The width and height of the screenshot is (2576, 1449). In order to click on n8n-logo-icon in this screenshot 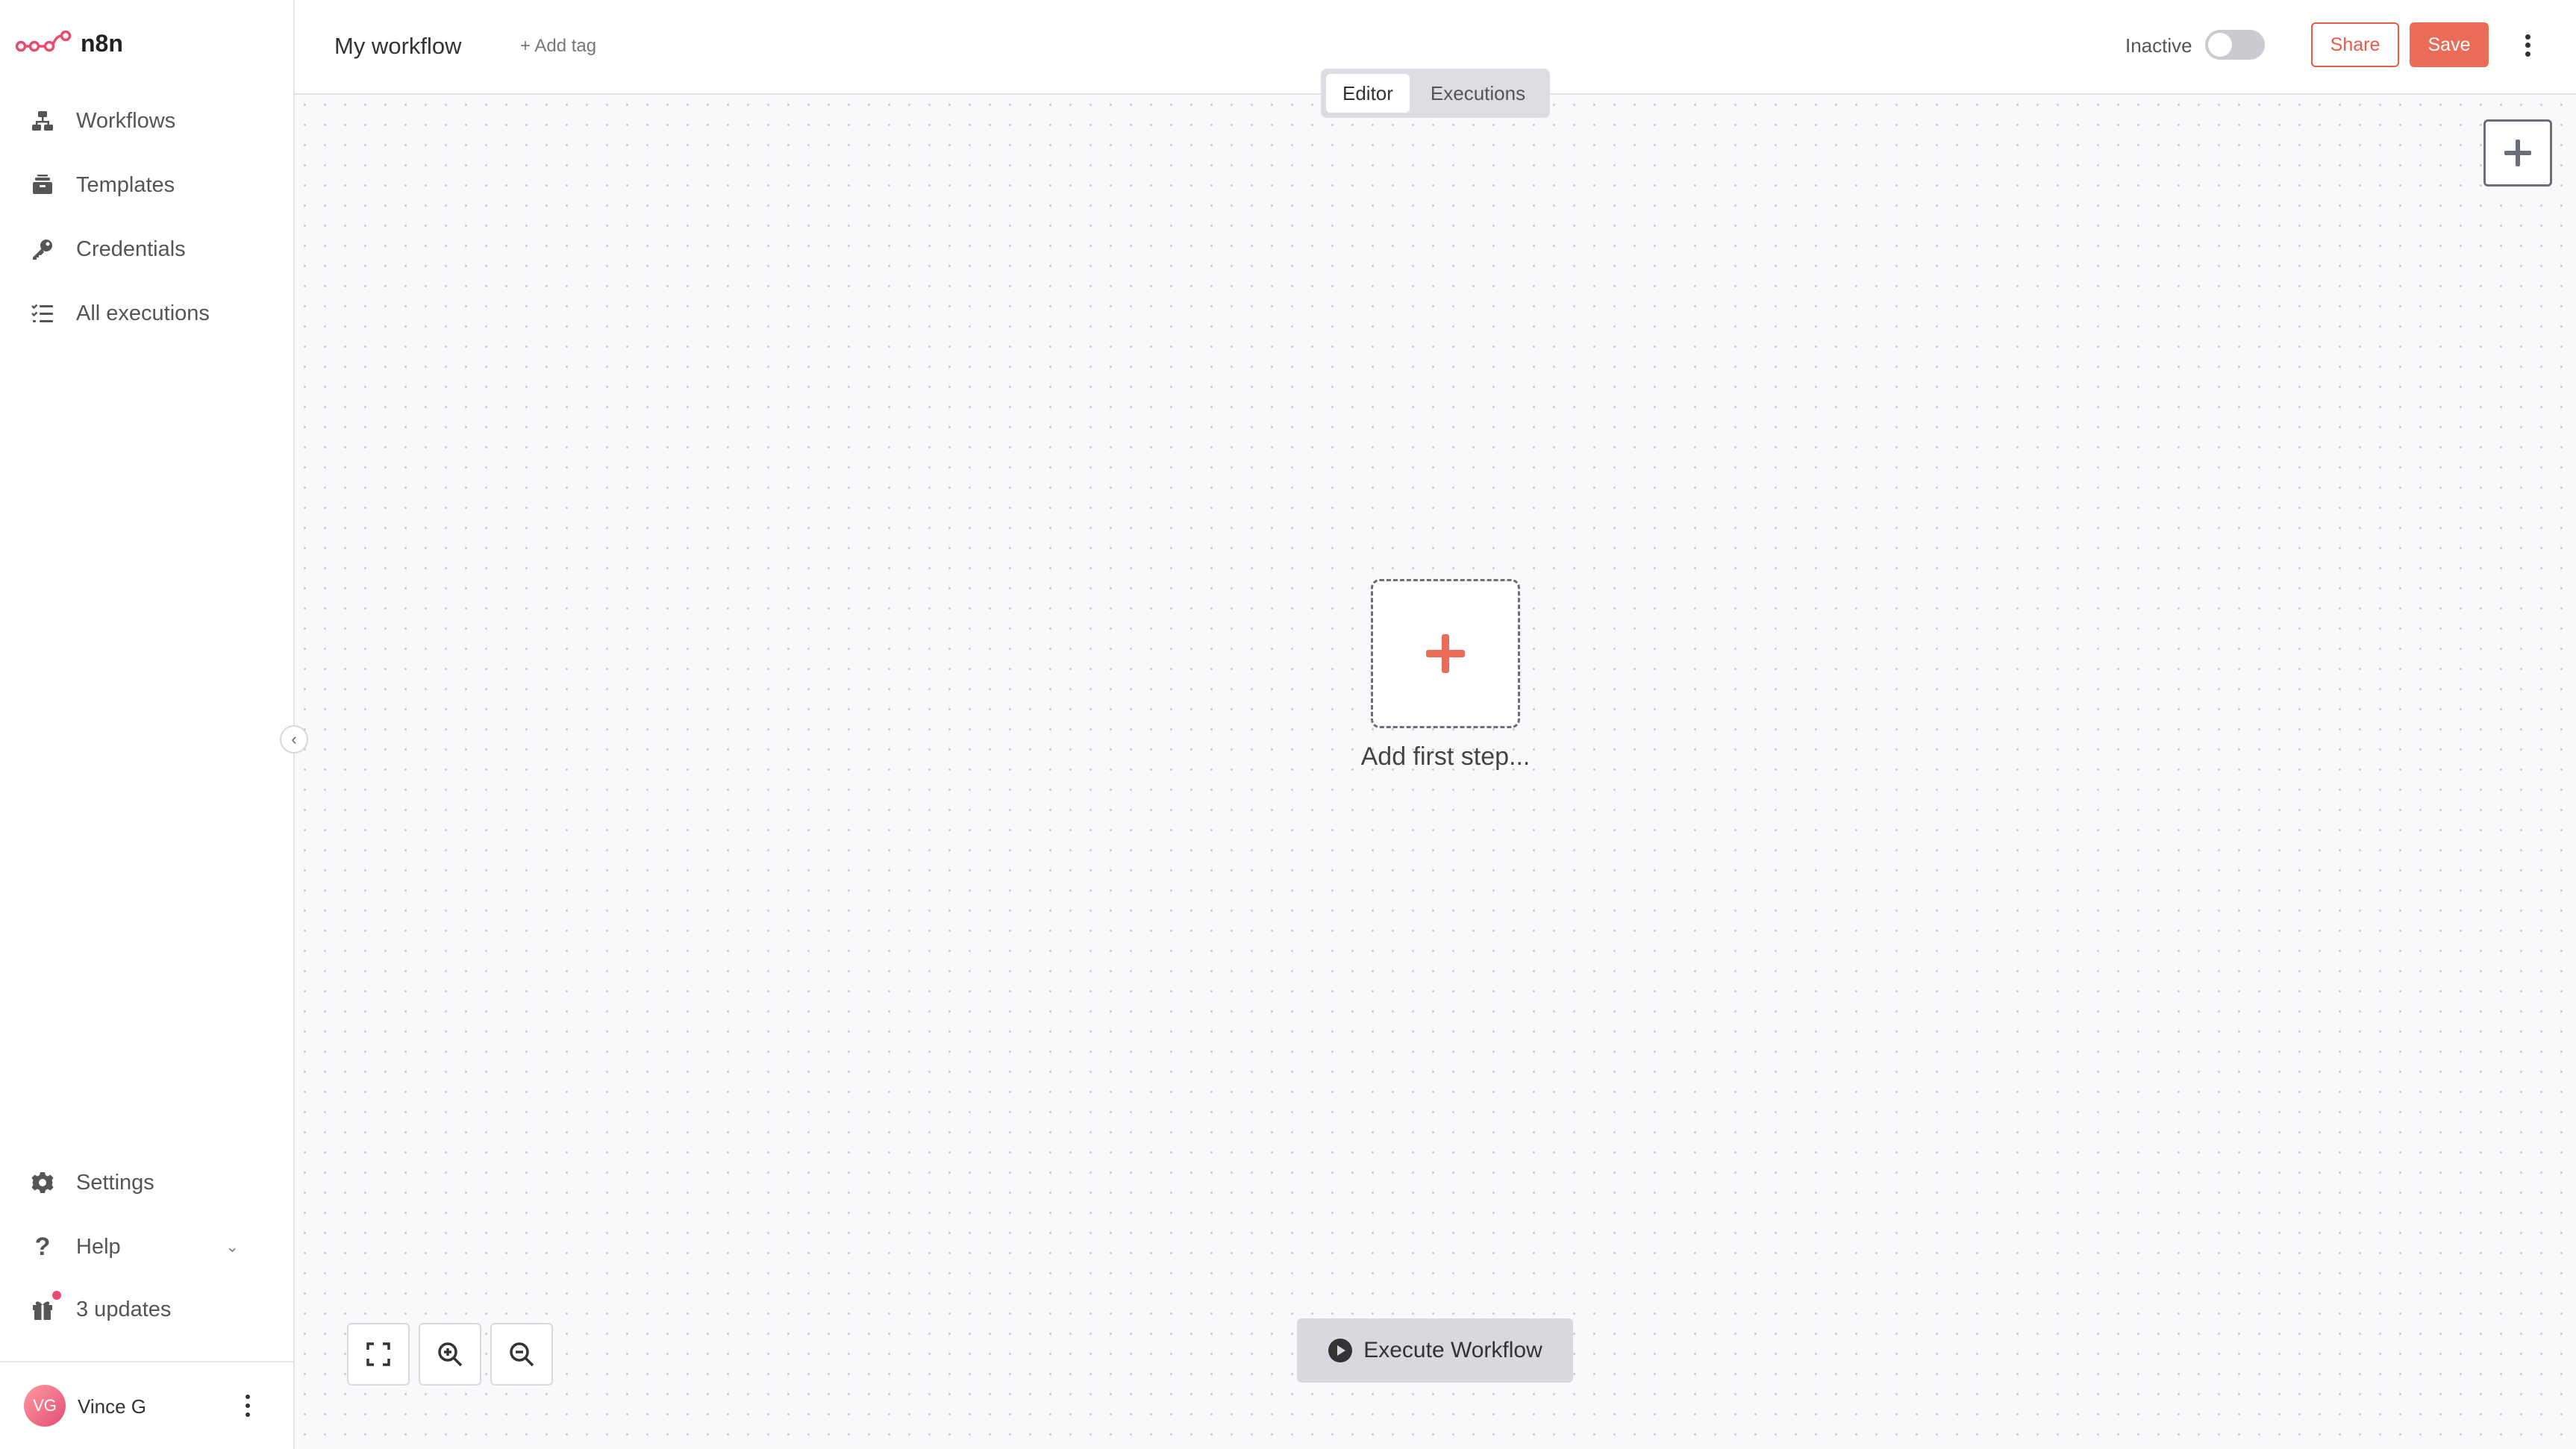, I will do `click(43, 41)`.